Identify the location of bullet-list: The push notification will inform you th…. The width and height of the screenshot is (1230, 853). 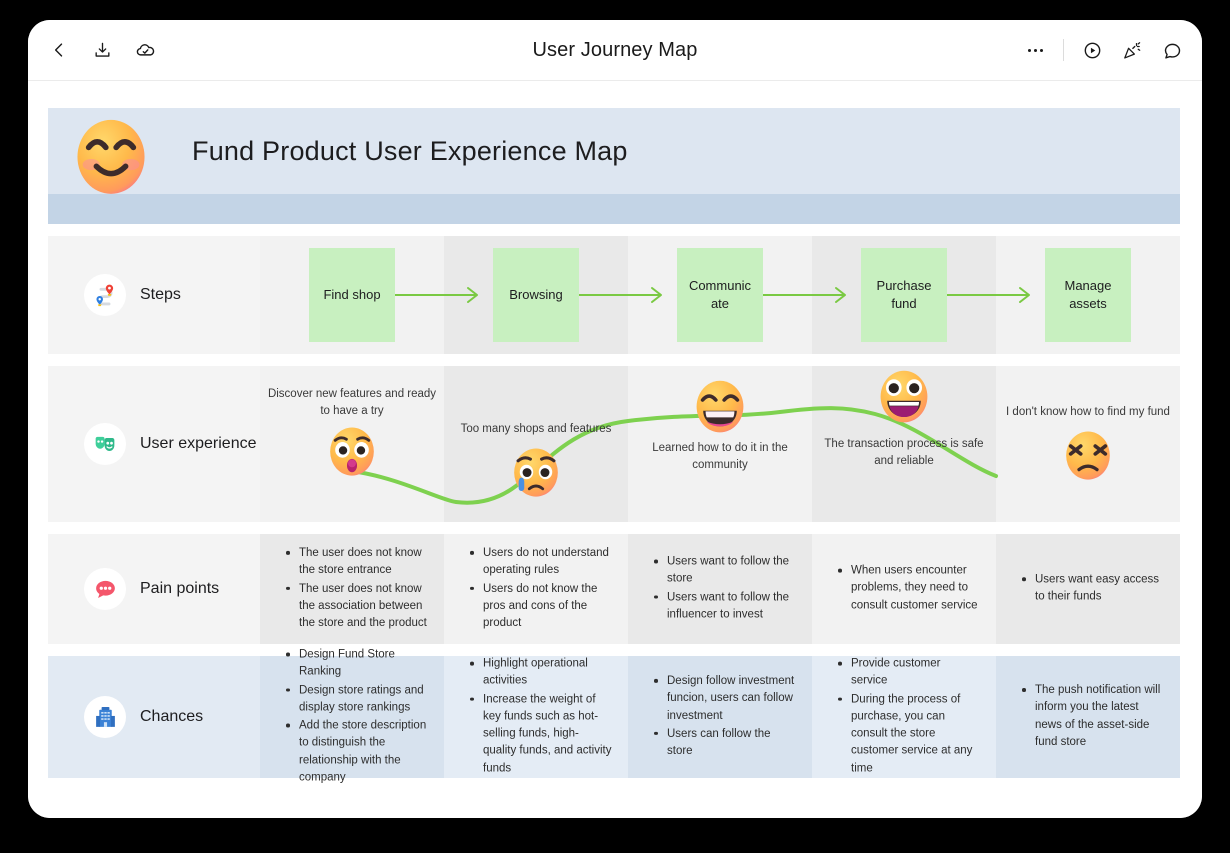
(1093, 716).